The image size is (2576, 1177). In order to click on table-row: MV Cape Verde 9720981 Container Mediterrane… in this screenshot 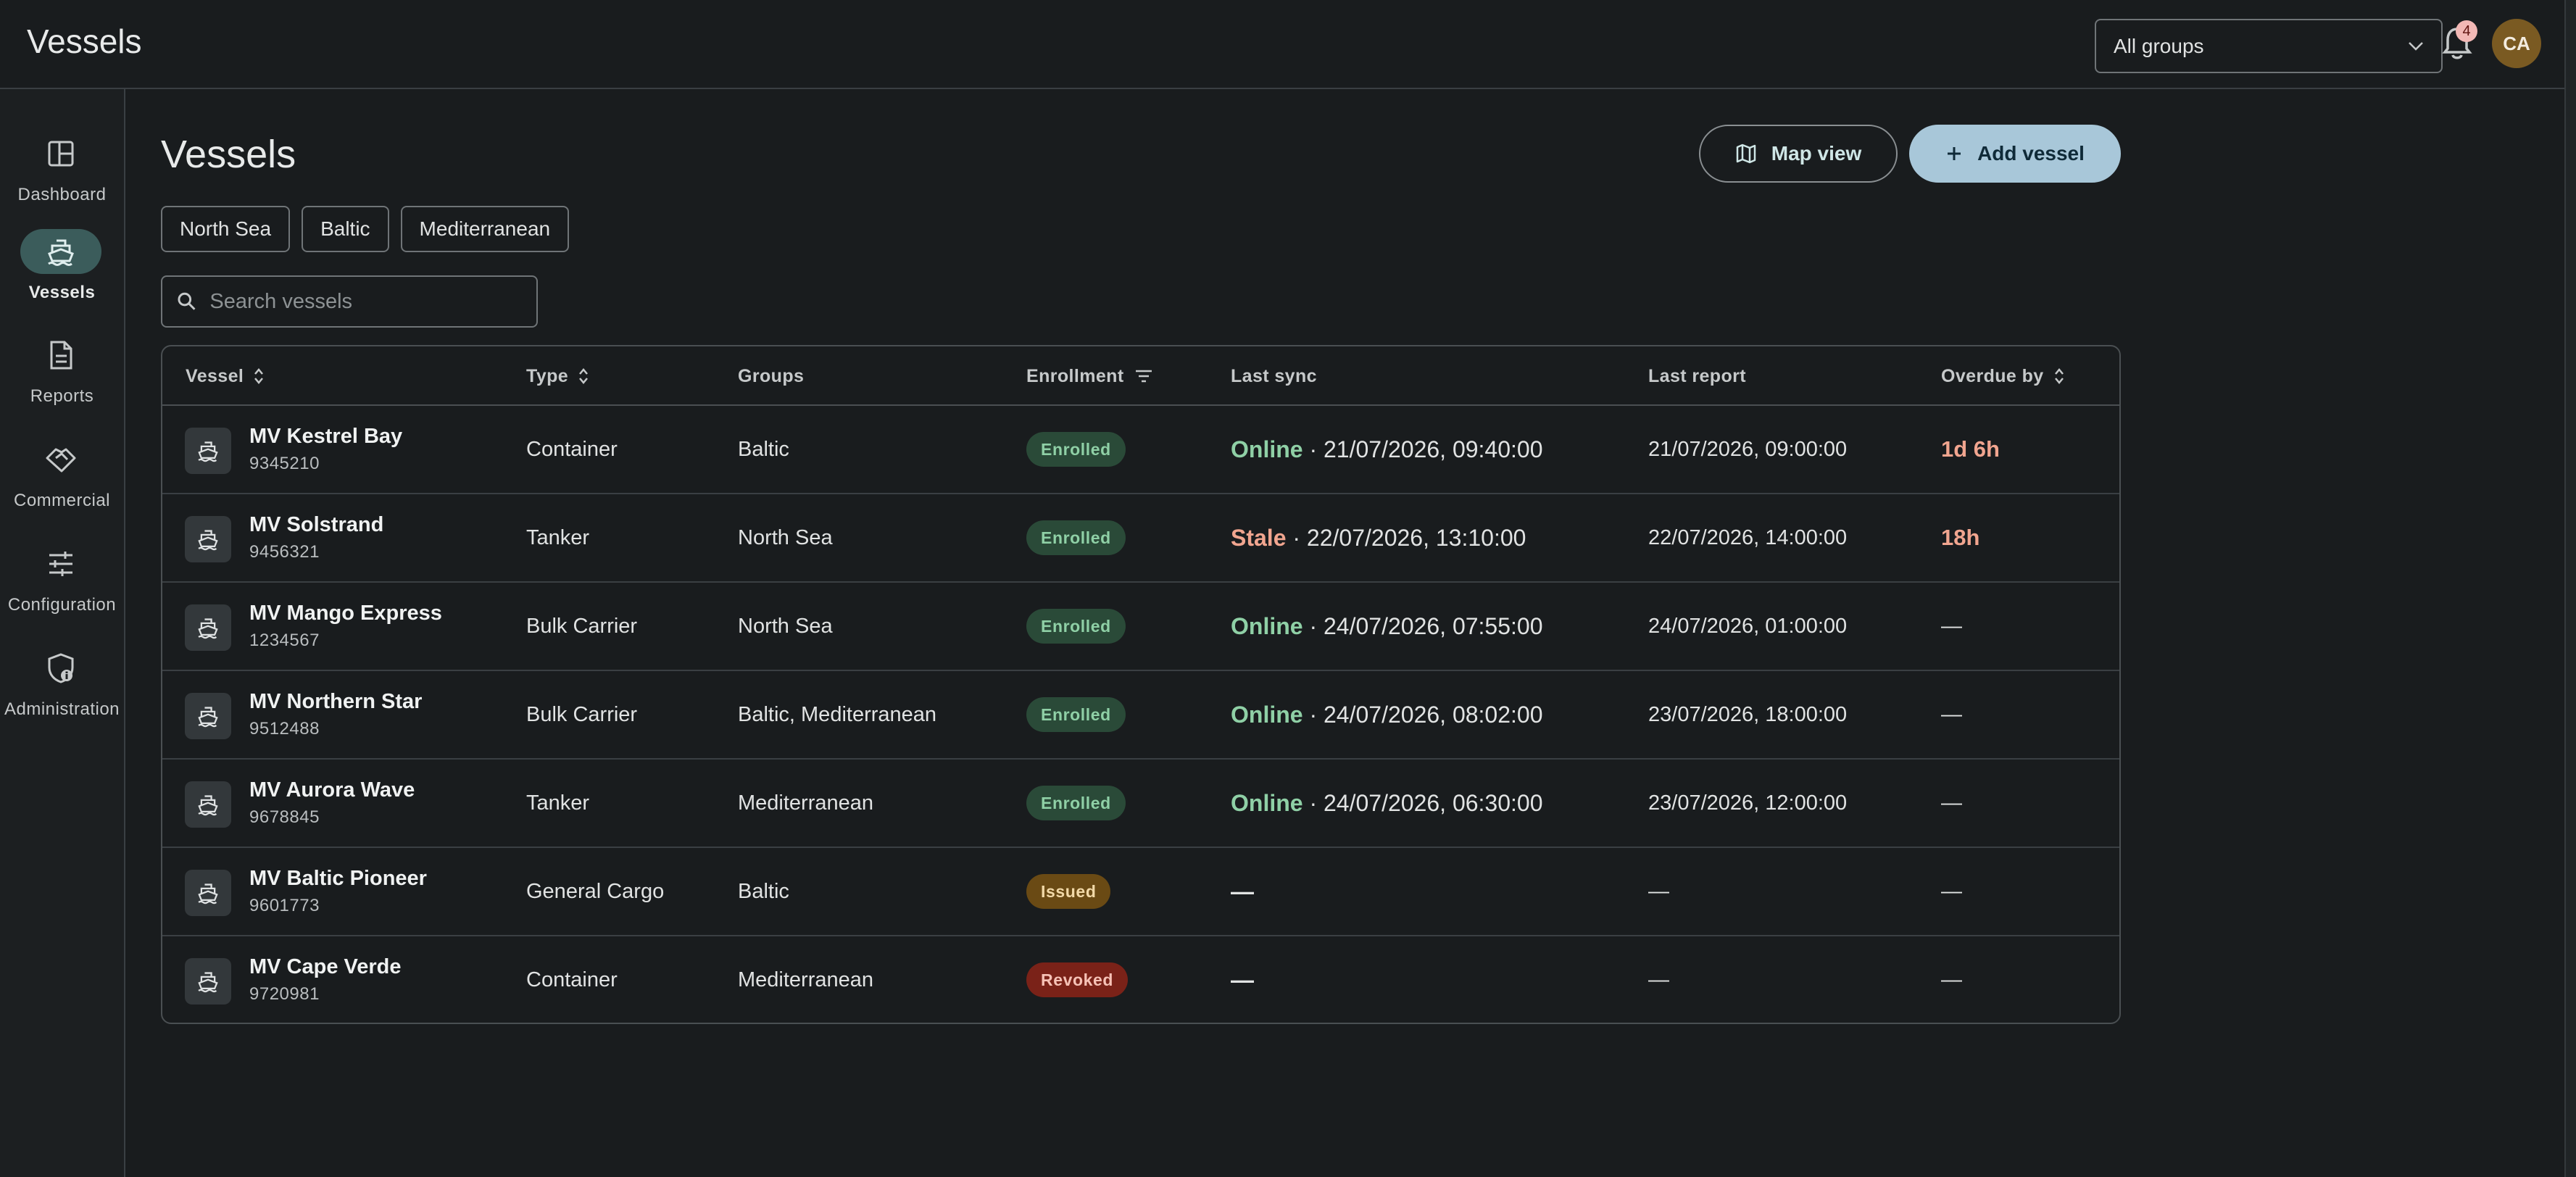, I will do `click(1140, 980)`.